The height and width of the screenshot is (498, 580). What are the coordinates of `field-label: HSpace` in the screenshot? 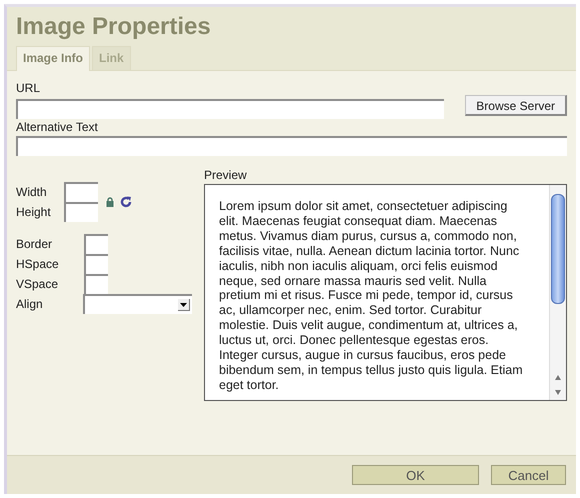 It's located at (38, 264).